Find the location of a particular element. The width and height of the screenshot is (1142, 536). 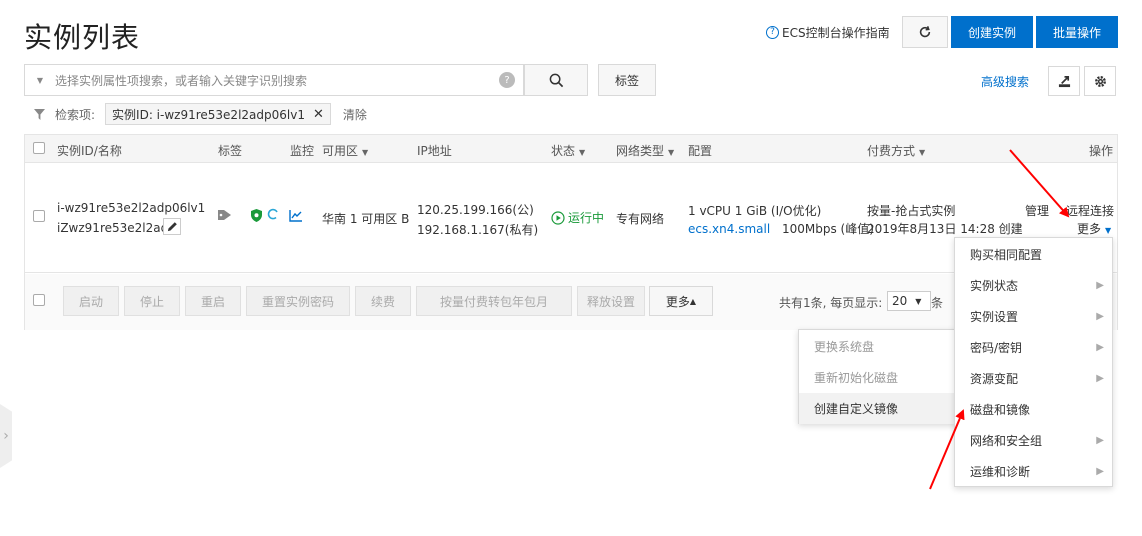

col-tag: 标签 is located at coordinates (230, 151).